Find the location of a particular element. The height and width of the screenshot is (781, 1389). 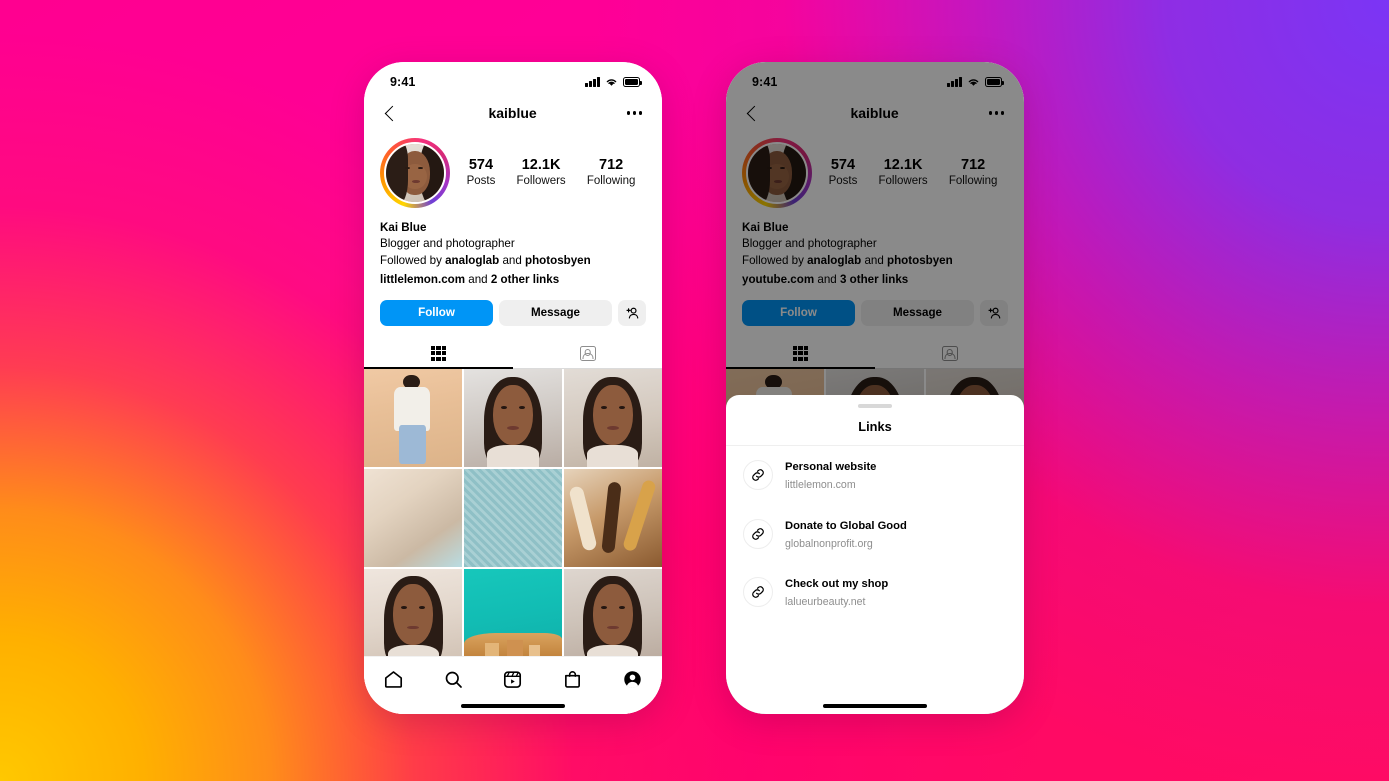

post-teal-weave-texture is located at coordinates (513, 517).